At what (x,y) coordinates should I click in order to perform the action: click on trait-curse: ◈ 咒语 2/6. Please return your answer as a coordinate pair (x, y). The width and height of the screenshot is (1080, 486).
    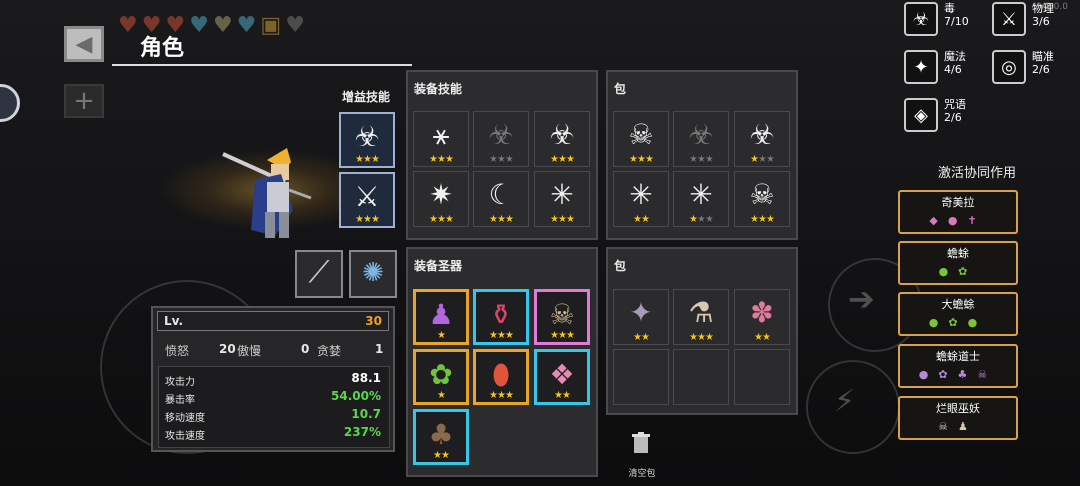
    Looking at the image, I should click on (935, 115).